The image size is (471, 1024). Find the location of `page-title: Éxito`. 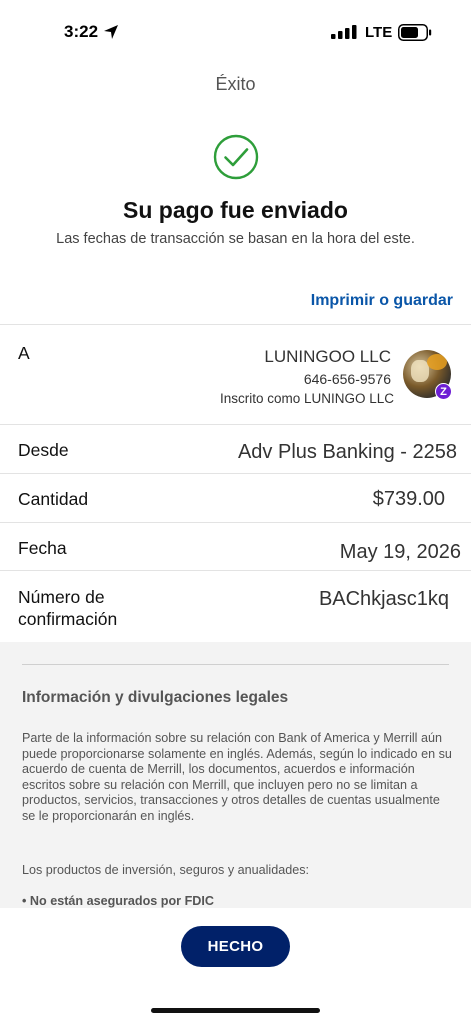

page-title: Éxito is located at coordinates (235, 84).